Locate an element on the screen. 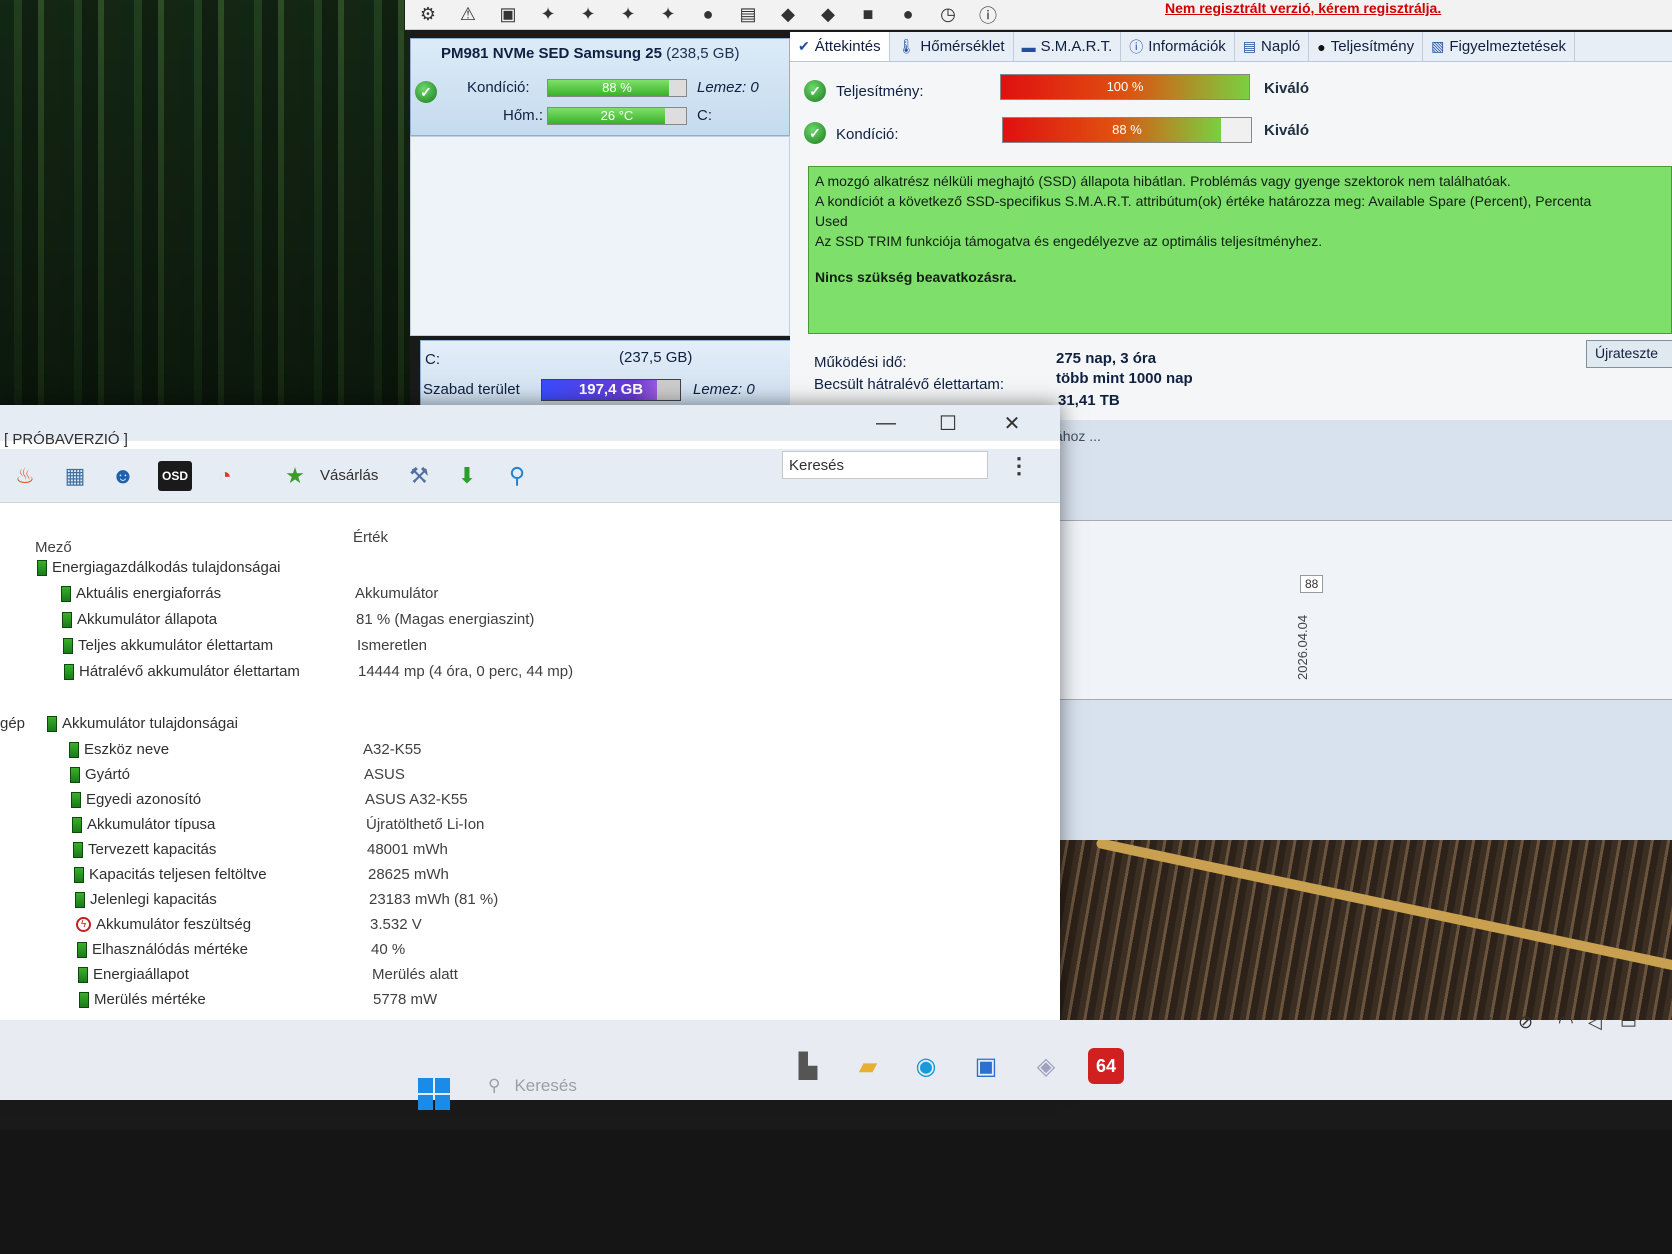  volume-icon: ◁ is located at coordinates (1595, 1022).